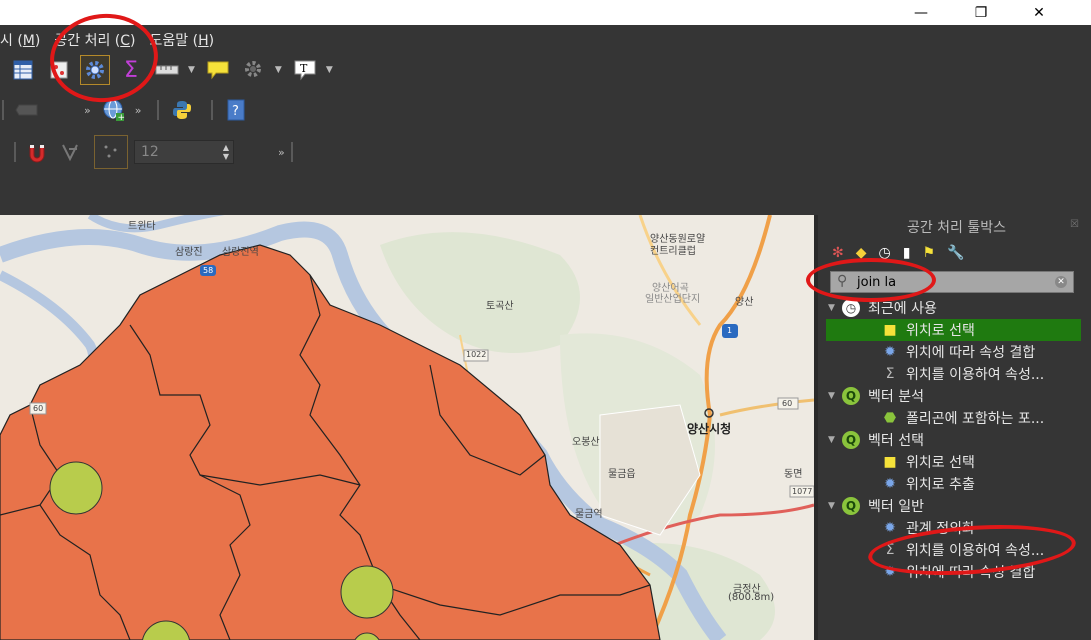  What do you see at coordinates (182, 40) in the screenshot?
I see `menu-help: 도움말 (H)` at bounding box center [182, 40].